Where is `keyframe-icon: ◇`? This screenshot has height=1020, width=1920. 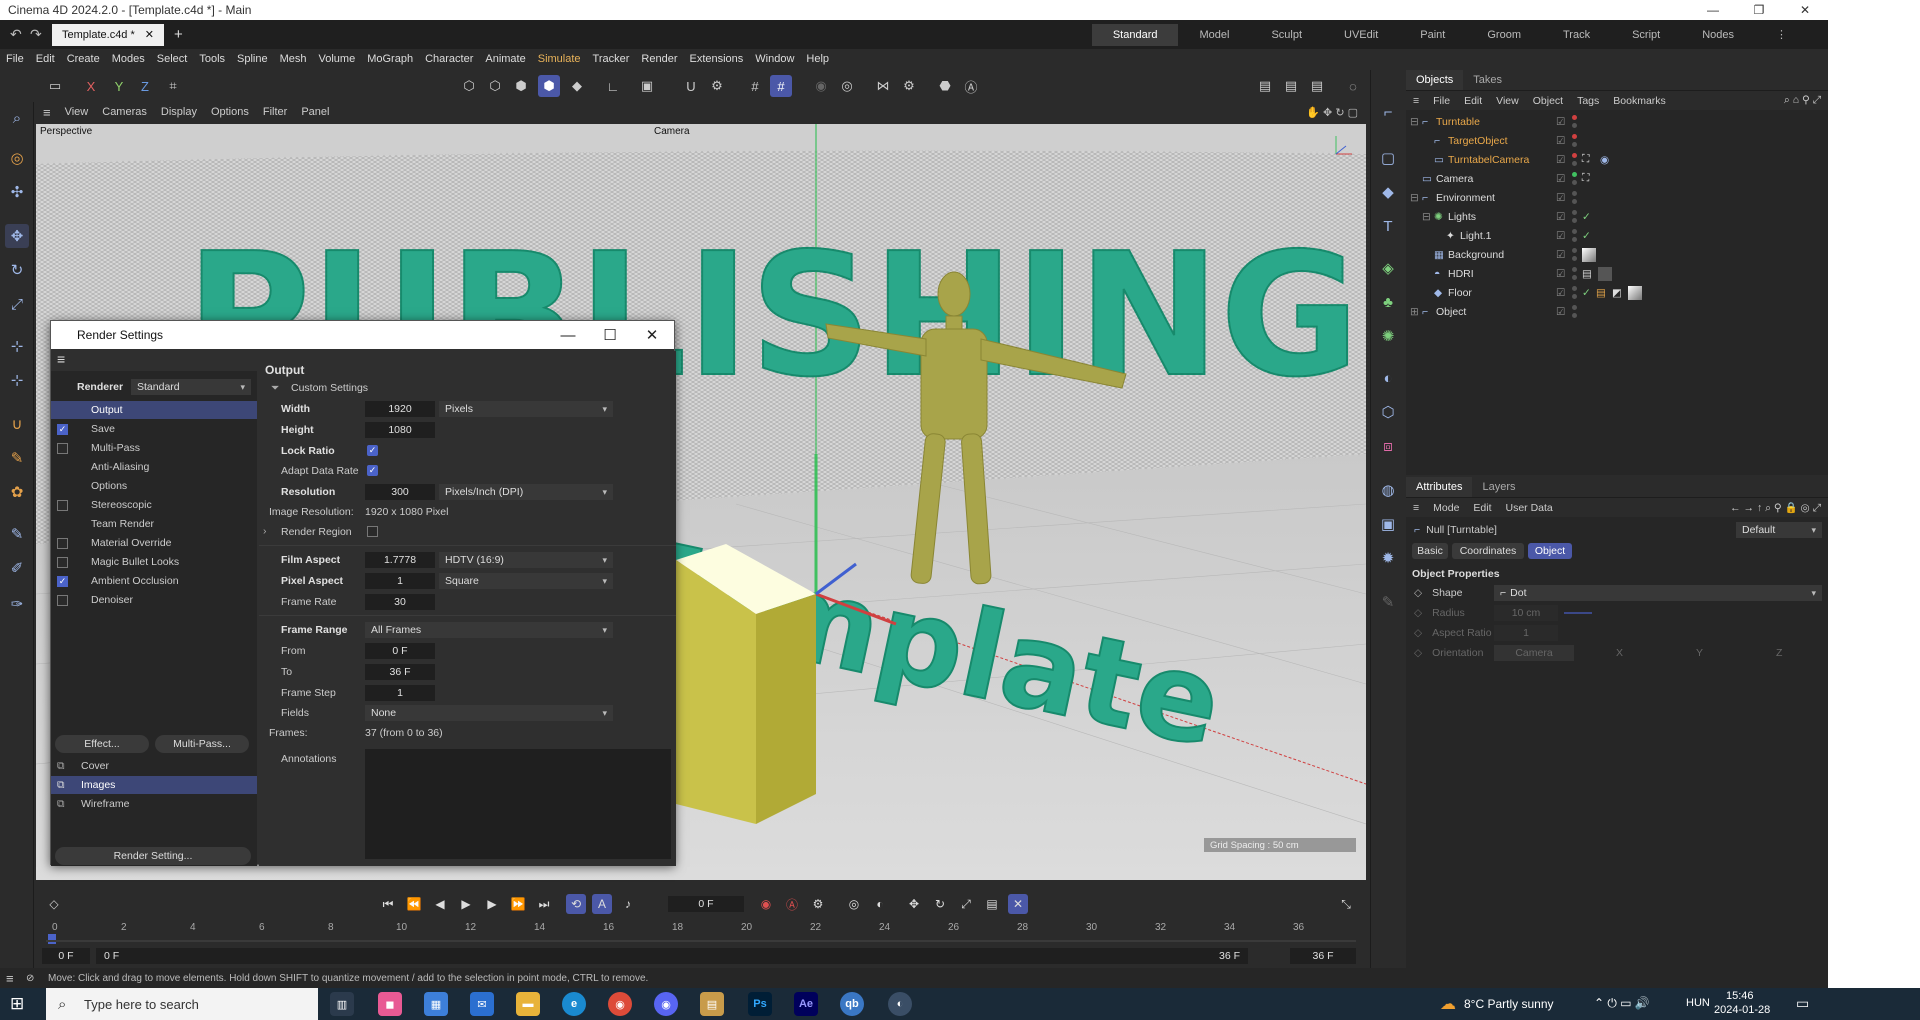
keyframe-icon: ◇ is located at coordinates (54, 904).